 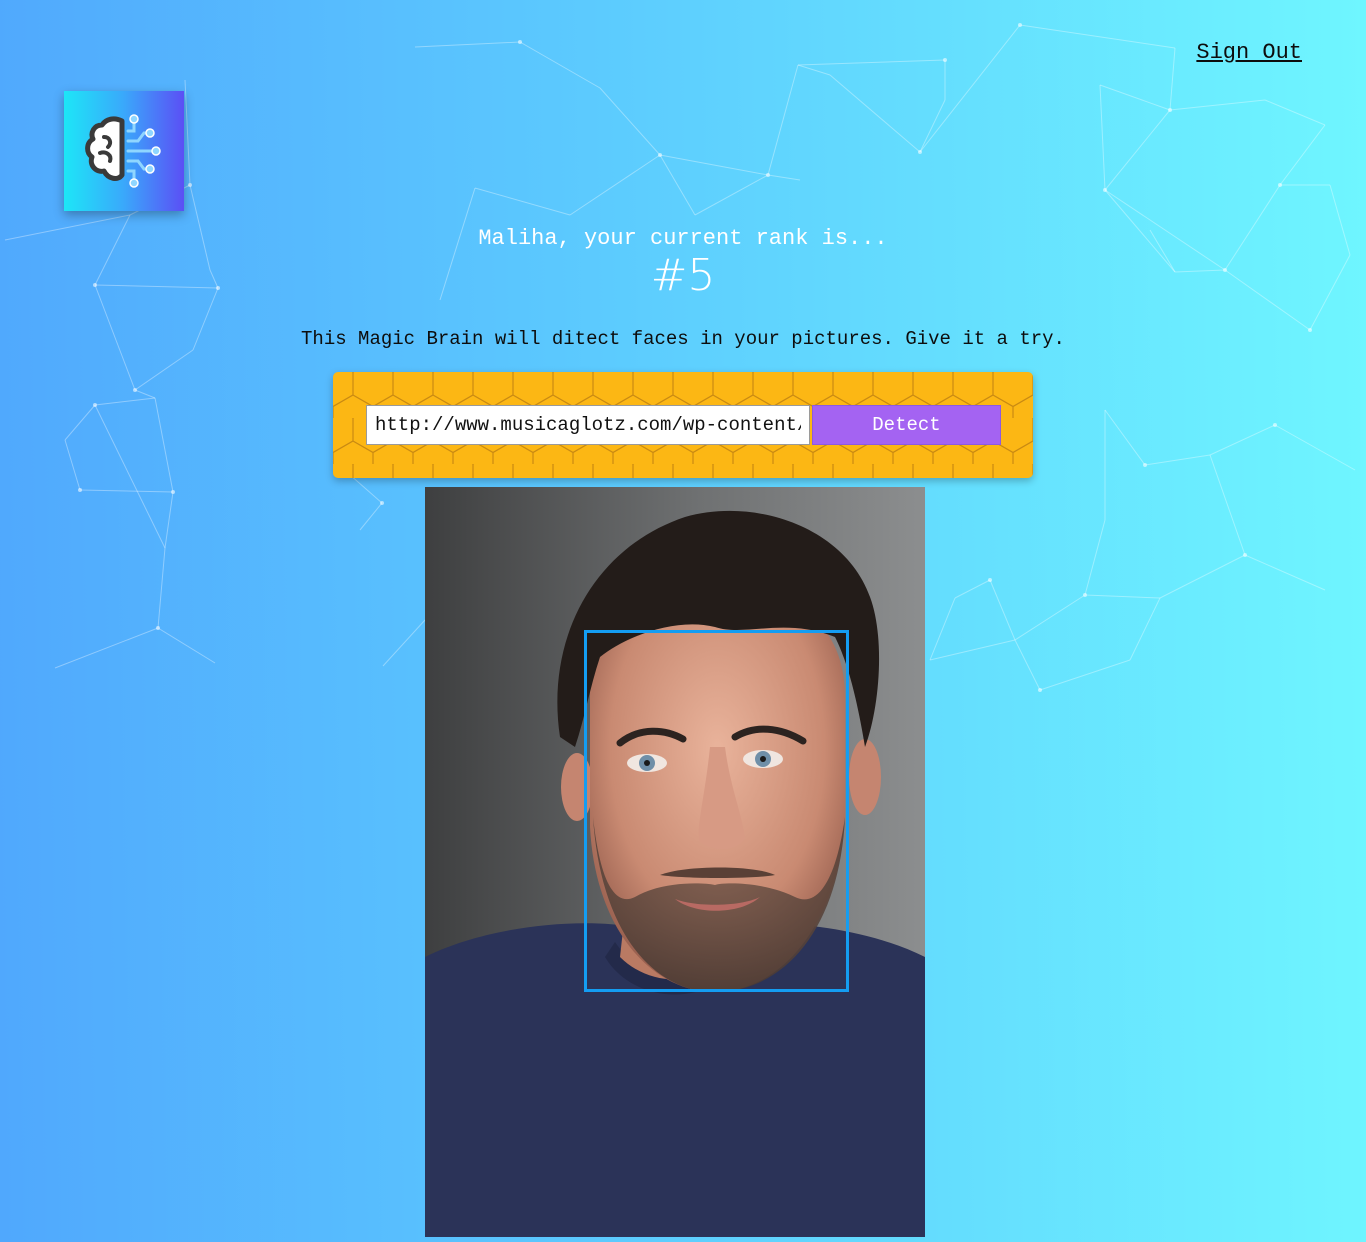 What do you see at coordinates (588, 425) in the screenshot?
I see `image-url-input` at bounding box center [588, 425].